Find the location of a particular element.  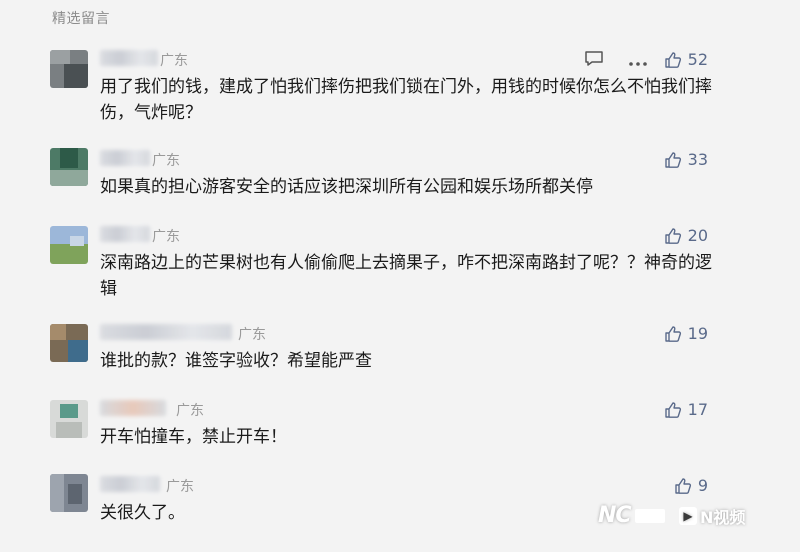

comment-text: 深南路边上的芒果树也有人偷偷爬上去摘果子，咋不把深南路封了呢？？神奇的逻辑 is located at coordinates (406, 276).